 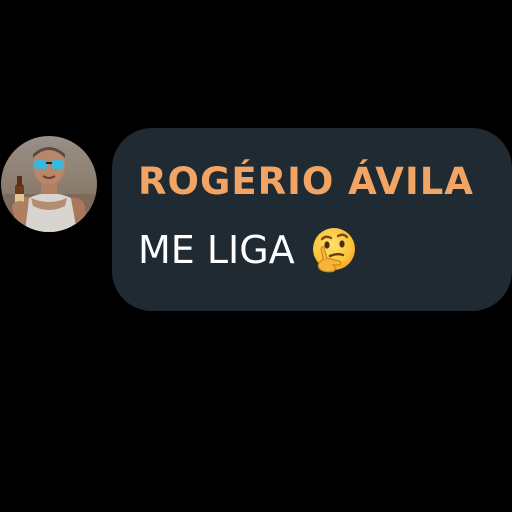 I want to click on sender-name: ROGÉRIO ÁVILA, so click(x=306, y=181).